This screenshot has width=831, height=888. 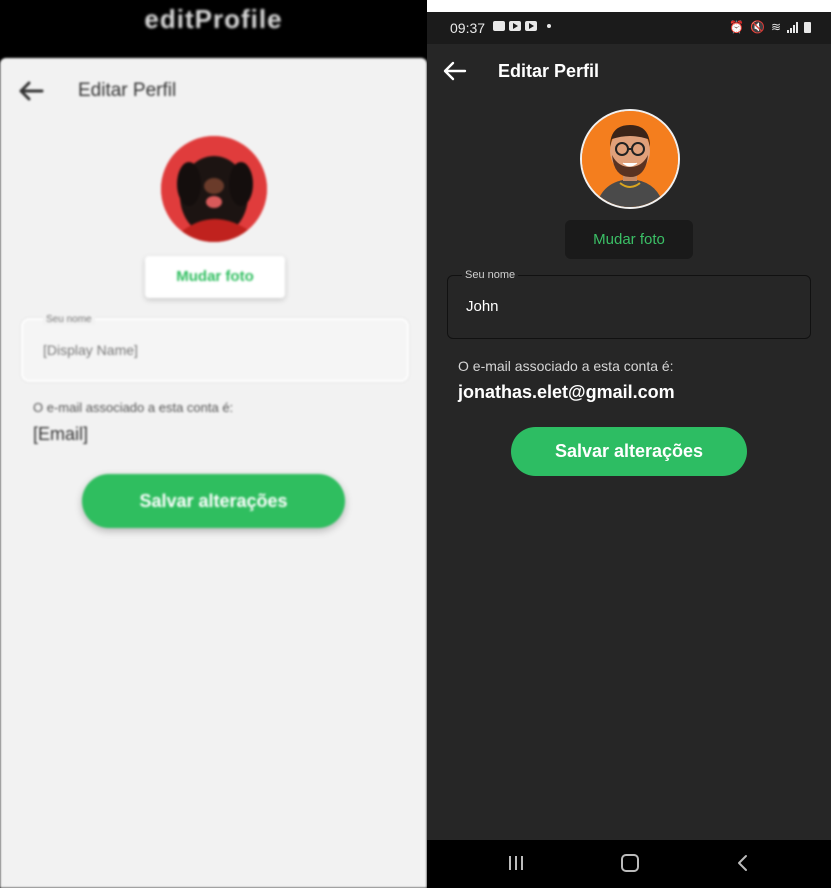 What do you see at coordinates (629, 72) in the screenshot?
I see `app-bar: Editar Perfil` at bounding box center [629, 72].